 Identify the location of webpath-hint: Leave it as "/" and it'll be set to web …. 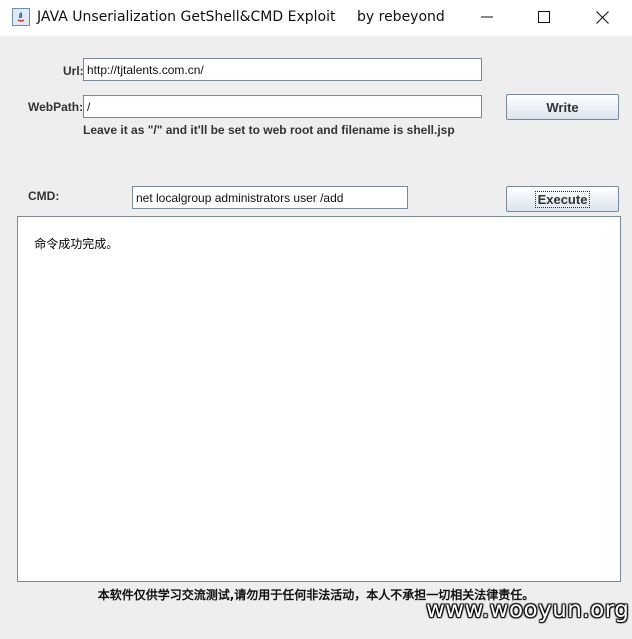
(269, 130).